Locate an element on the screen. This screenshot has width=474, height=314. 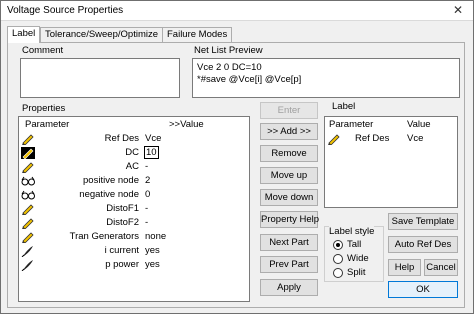
property-name: p power is located at coordinates (122, 264).